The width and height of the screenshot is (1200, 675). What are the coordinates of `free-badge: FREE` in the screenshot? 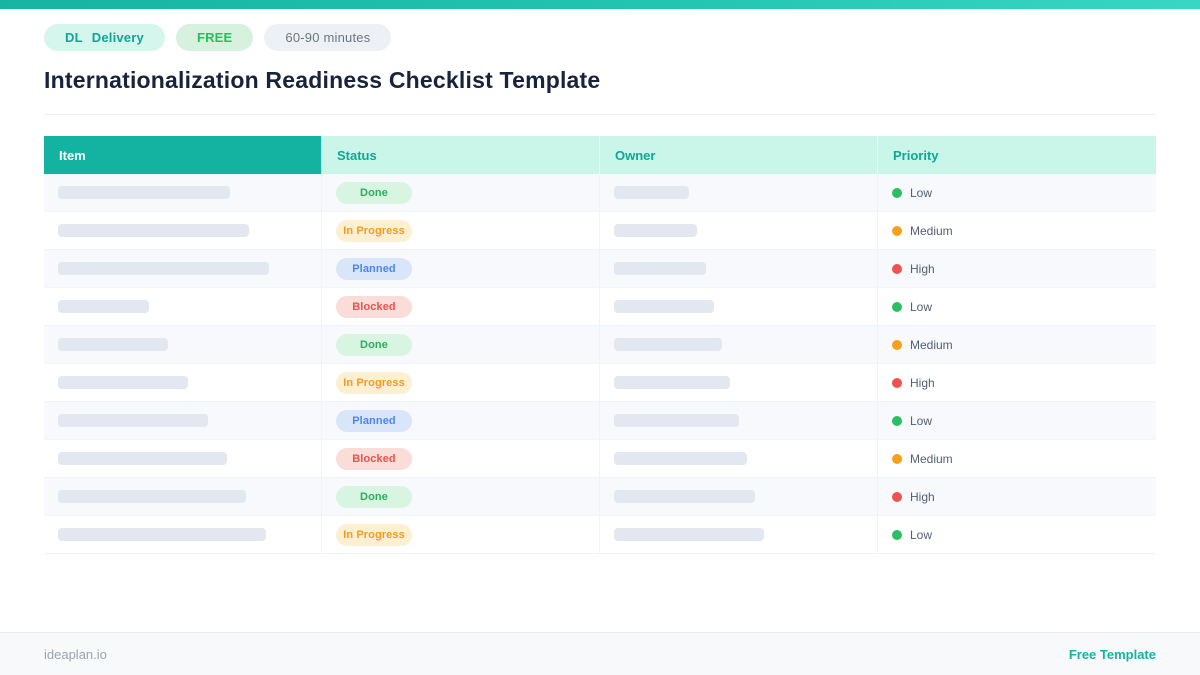 It's located at (214, 37).